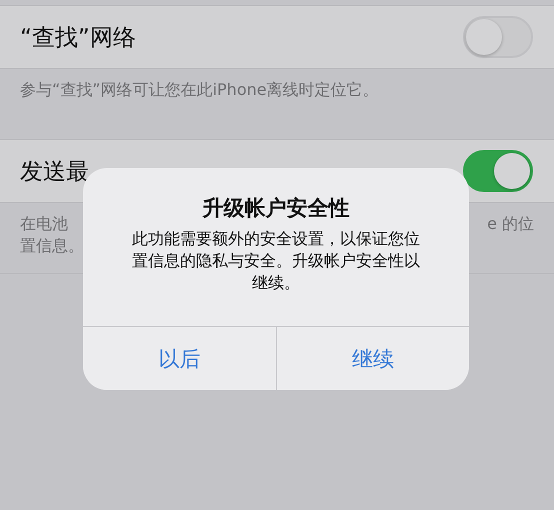 This screenshot has height=510, width=554. What do you see at coordinates (372, 358) in the screenshot?
I see `alert-button: 继续` at bounding box center [372, 358].